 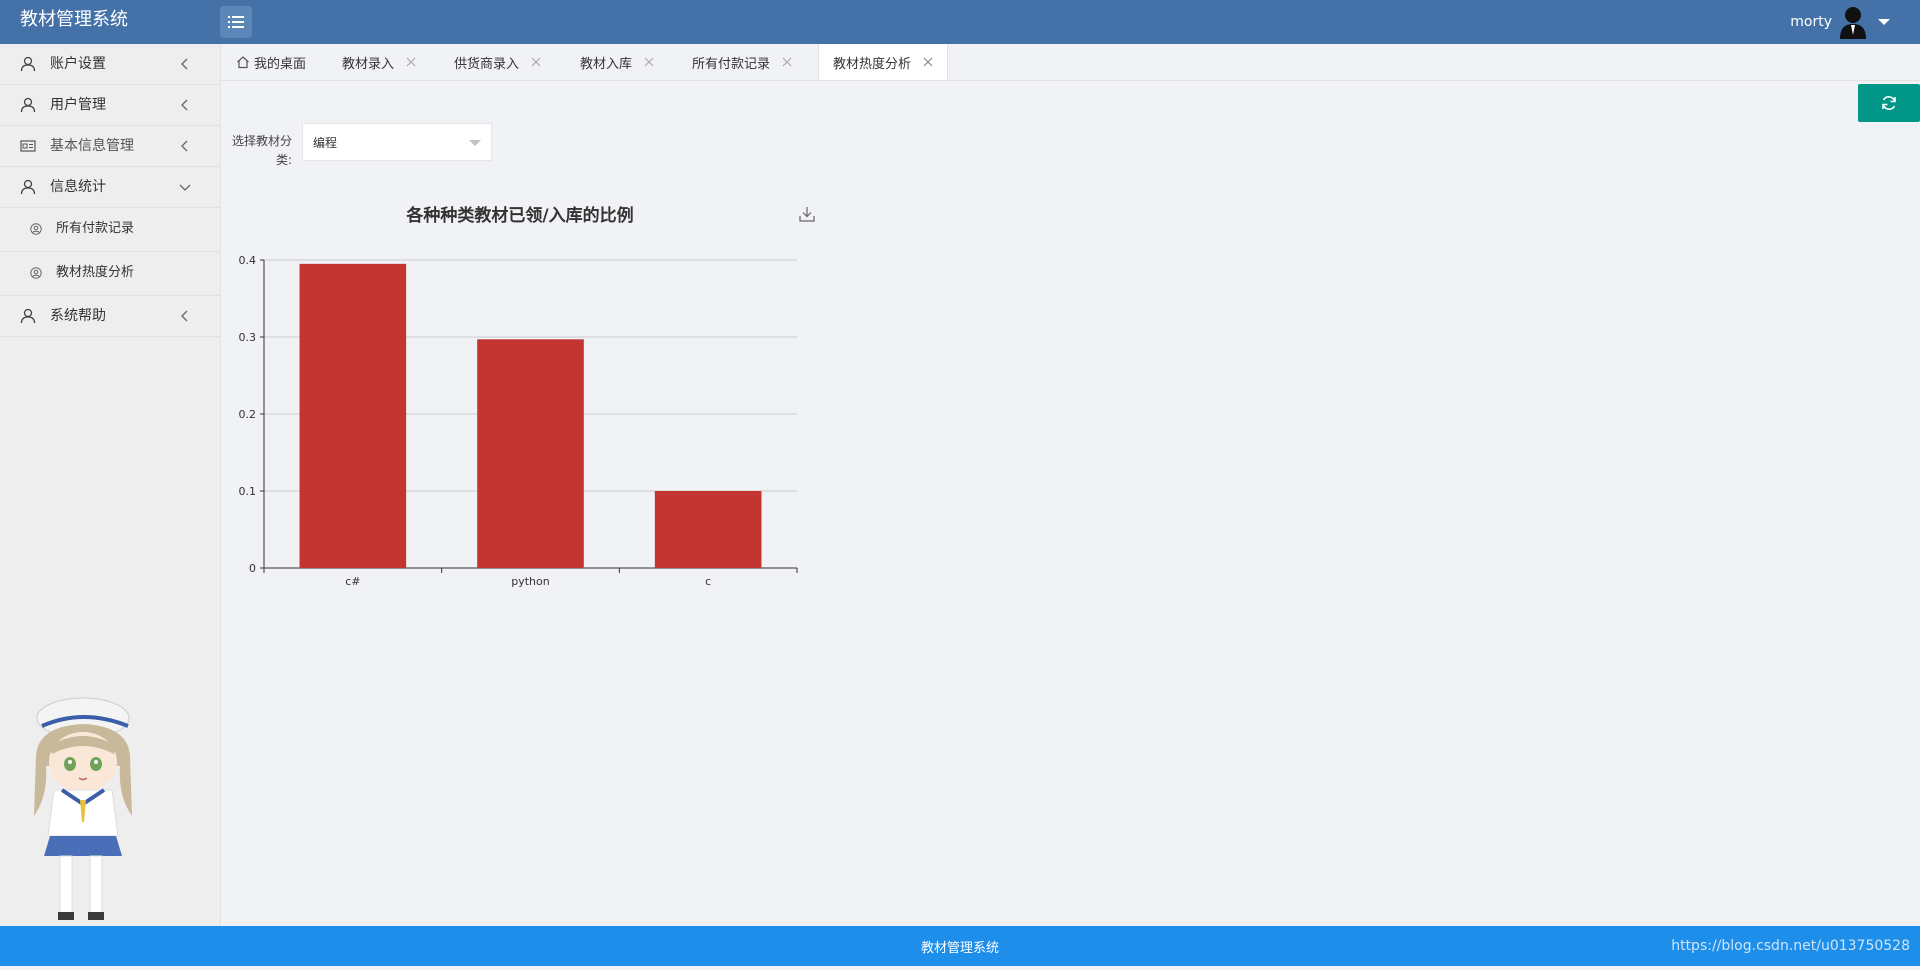 I want to click on user-menu: morty, so click(x=1840, y=22).